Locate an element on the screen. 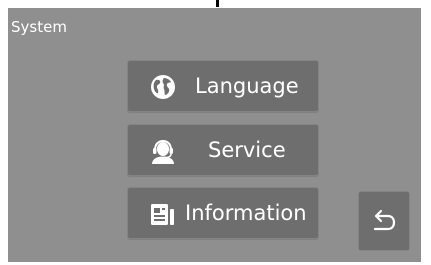 This screenshot has width=431, height=265. screen-title: System is located at coordinates (39, 27).